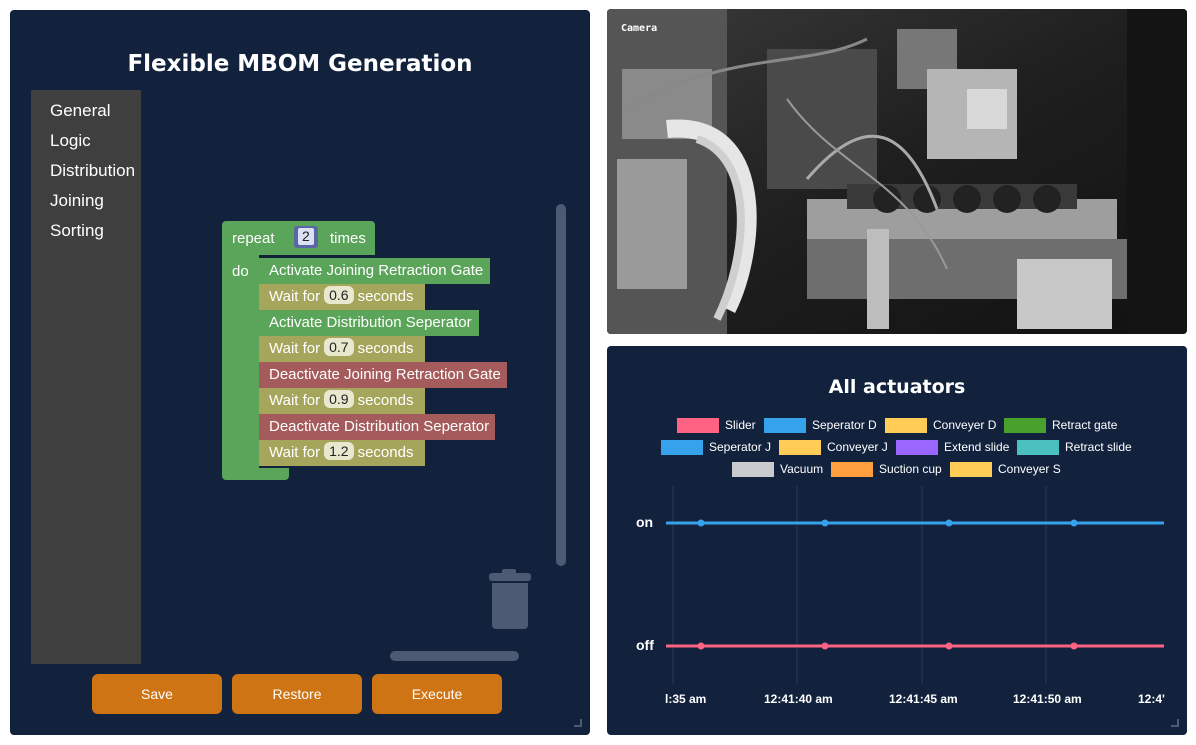 The image size is (1196, 745). What do you see at coordinates (510, 577) in the screenshot?
I see `trash-lid` at bounding box center [510, 577].